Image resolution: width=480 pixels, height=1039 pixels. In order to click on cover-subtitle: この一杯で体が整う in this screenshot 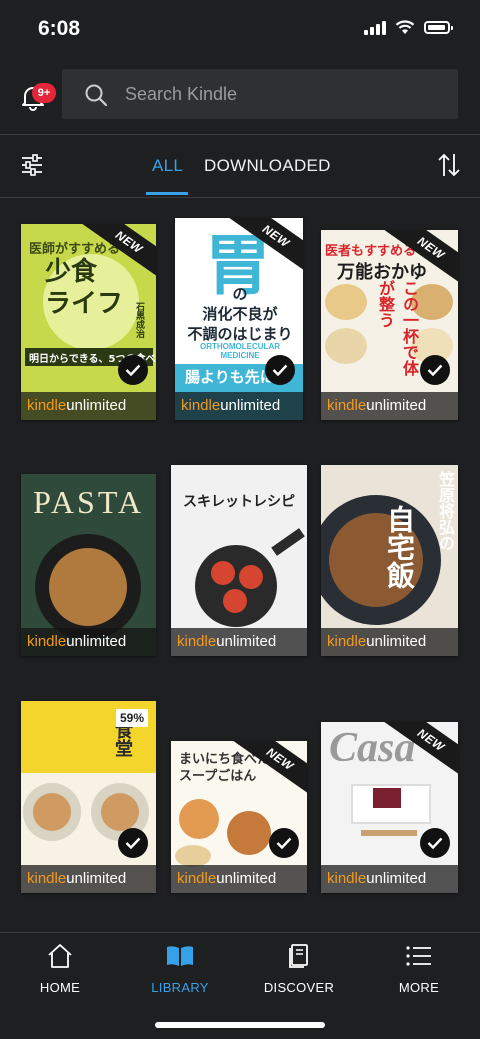, I will do `click(397, 328)`.